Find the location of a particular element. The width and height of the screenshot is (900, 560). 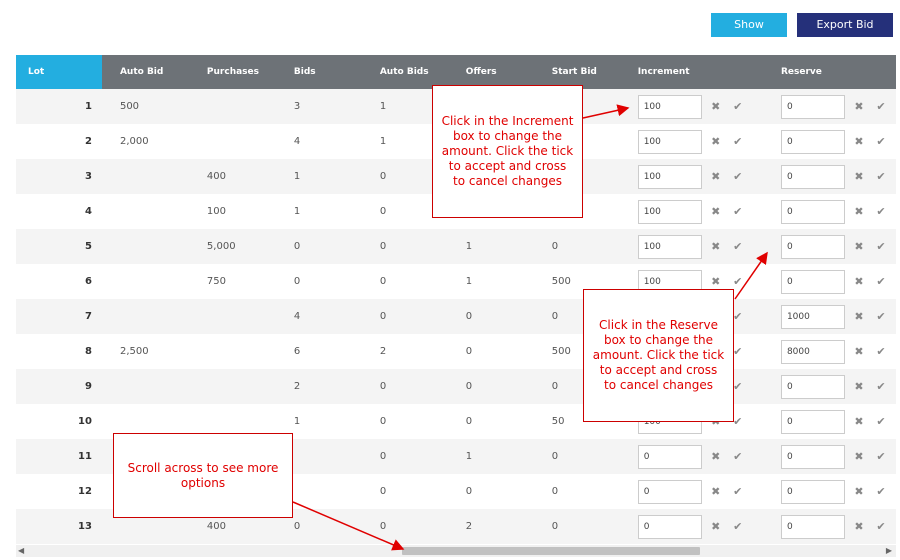

column-header-reserve: Reserve is located at coordinates (829, 72).